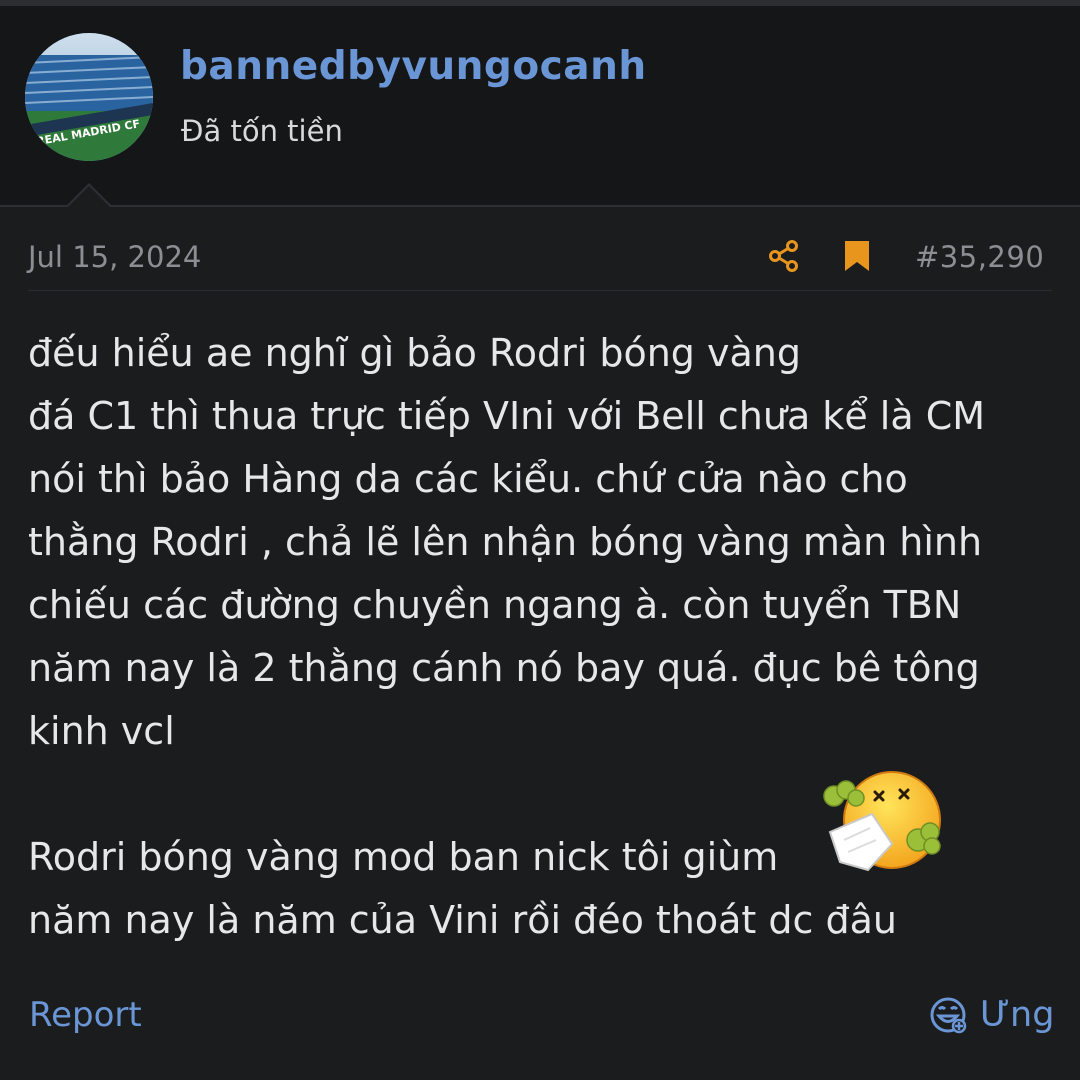 Image resolution: width=1080 pixels, height=1080 pixels. What do you see at coordinates (262, 131) in the screenshot?
I see `user-title: Đã tốn tiền` at bounding box center [262, 131].